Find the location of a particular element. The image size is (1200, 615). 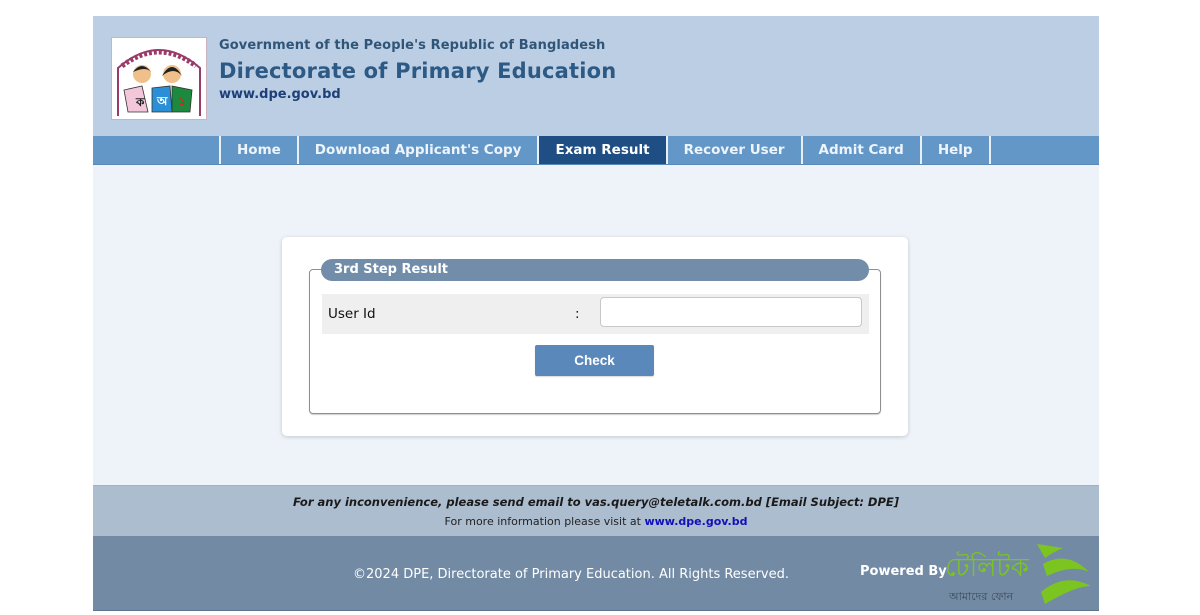

user-id-row: User Id : is located at coordinates (595, 314).